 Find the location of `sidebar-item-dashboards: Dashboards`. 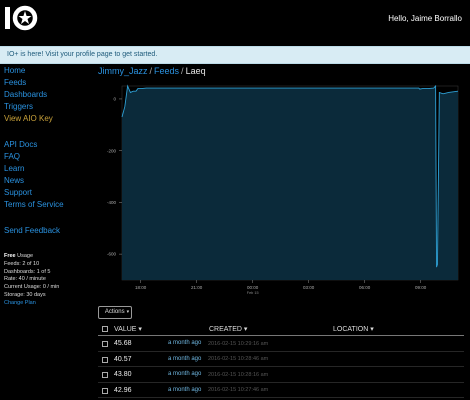

sidebar-item-dashboards: Dashboards is located at coordinates (25, 94).